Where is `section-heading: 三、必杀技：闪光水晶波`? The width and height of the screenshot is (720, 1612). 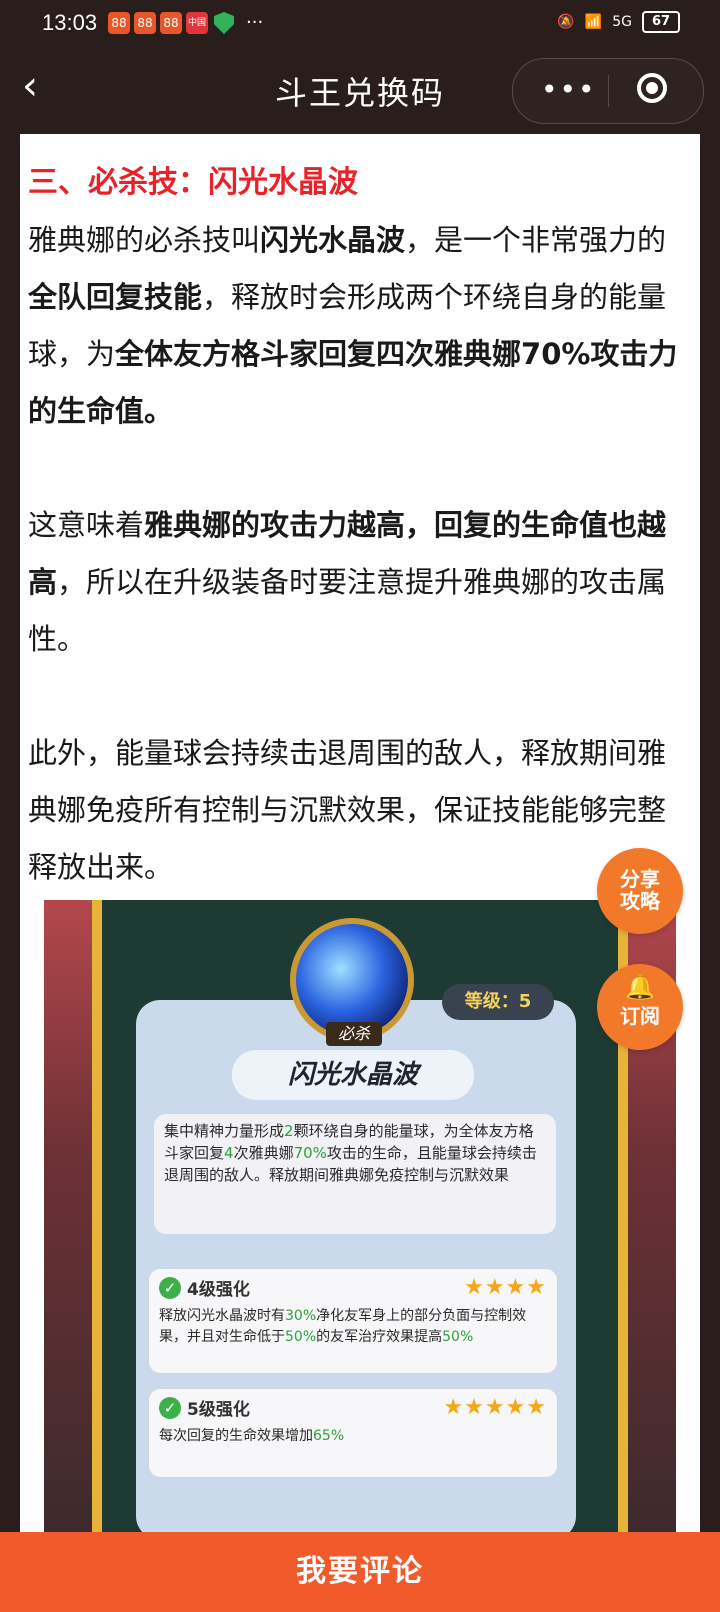
section-heading: 三、必杀技：闪光水晶波 is located at coordinates (193, 182).